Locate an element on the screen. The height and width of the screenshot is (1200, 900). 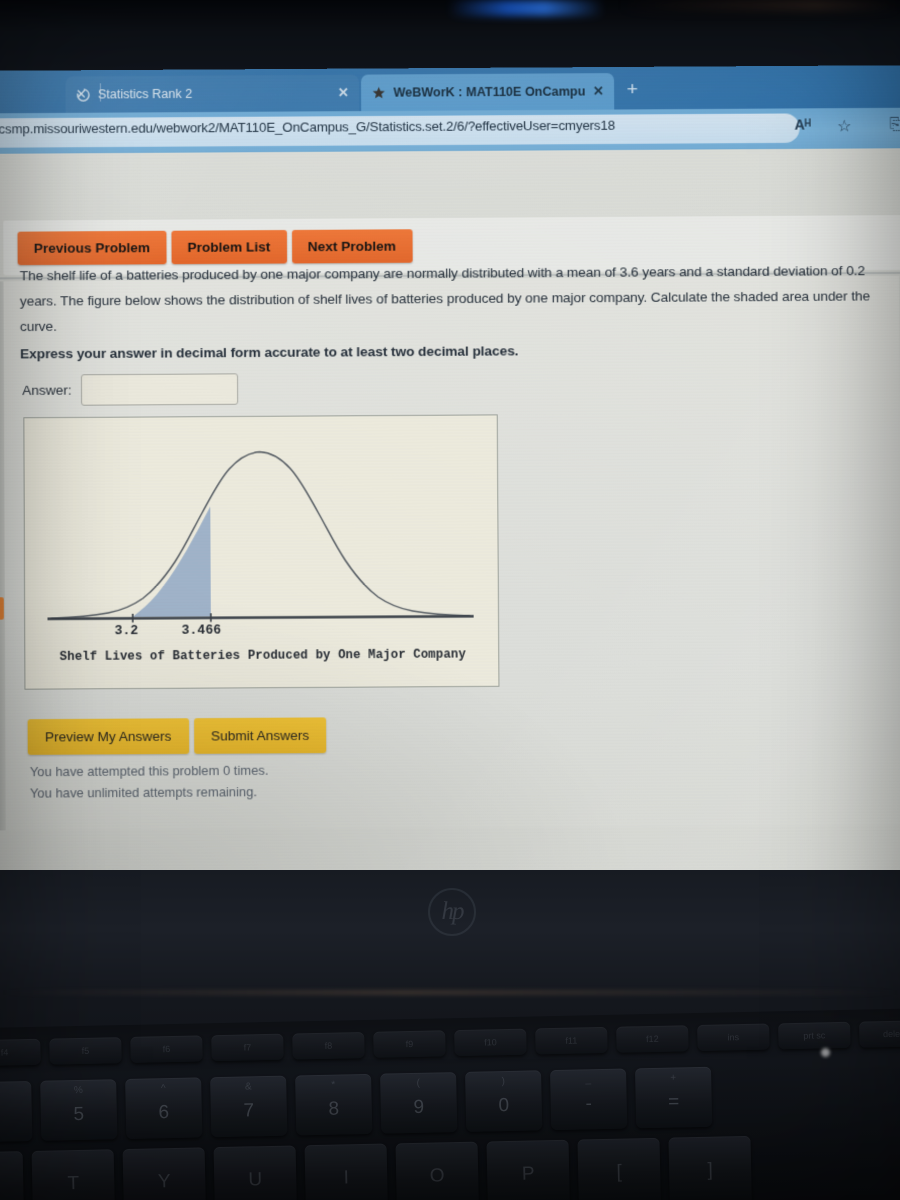
key-4: $ 4 is located at coordinates (16, 1111).